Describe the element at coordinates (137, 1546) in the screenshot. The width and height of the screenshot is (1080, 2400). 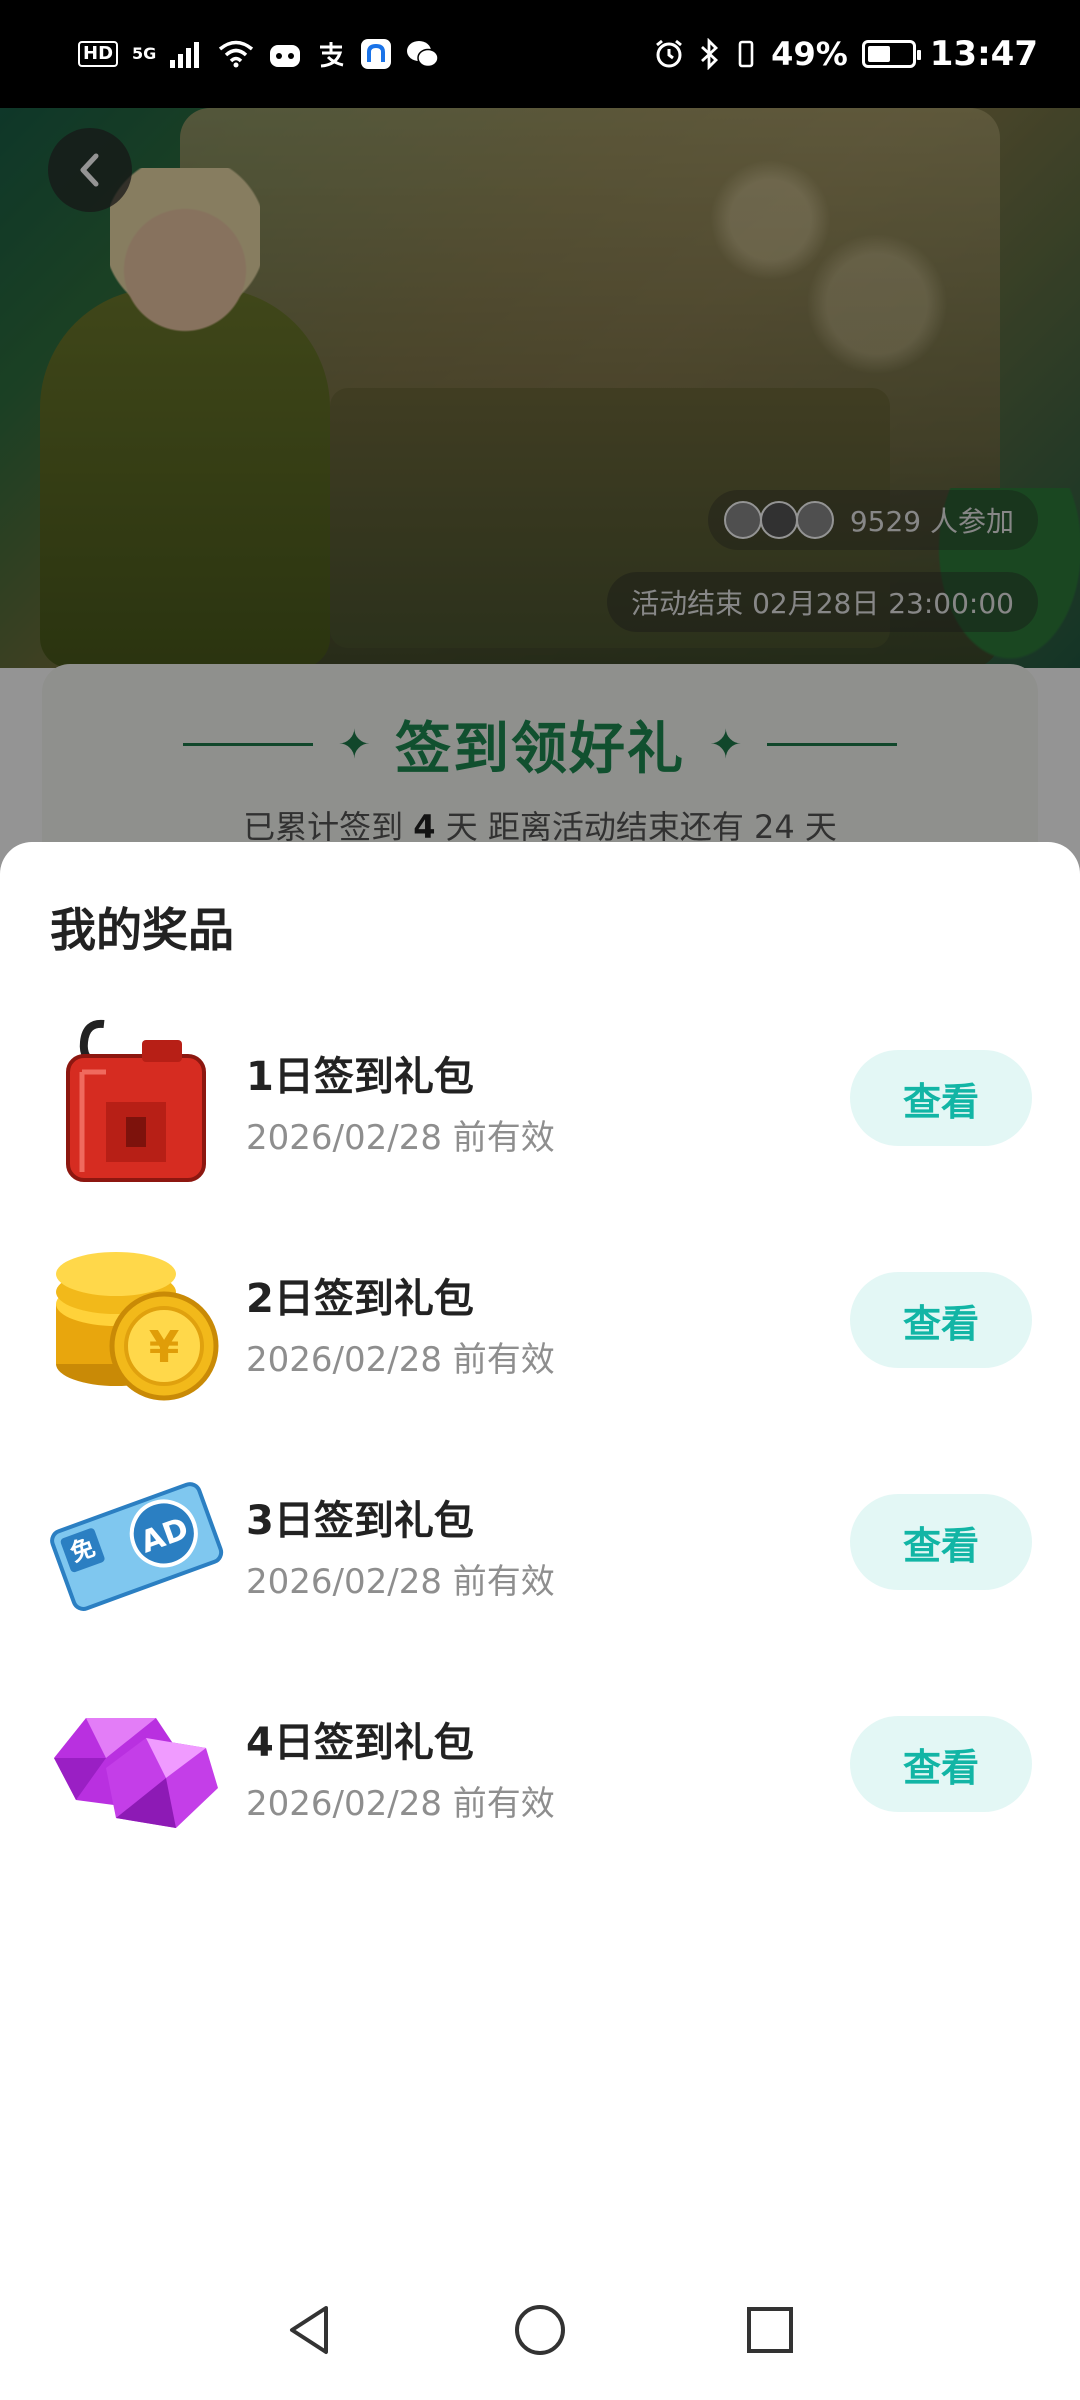
I see `ad-free-ticket-icon: 免 AD` at that location.